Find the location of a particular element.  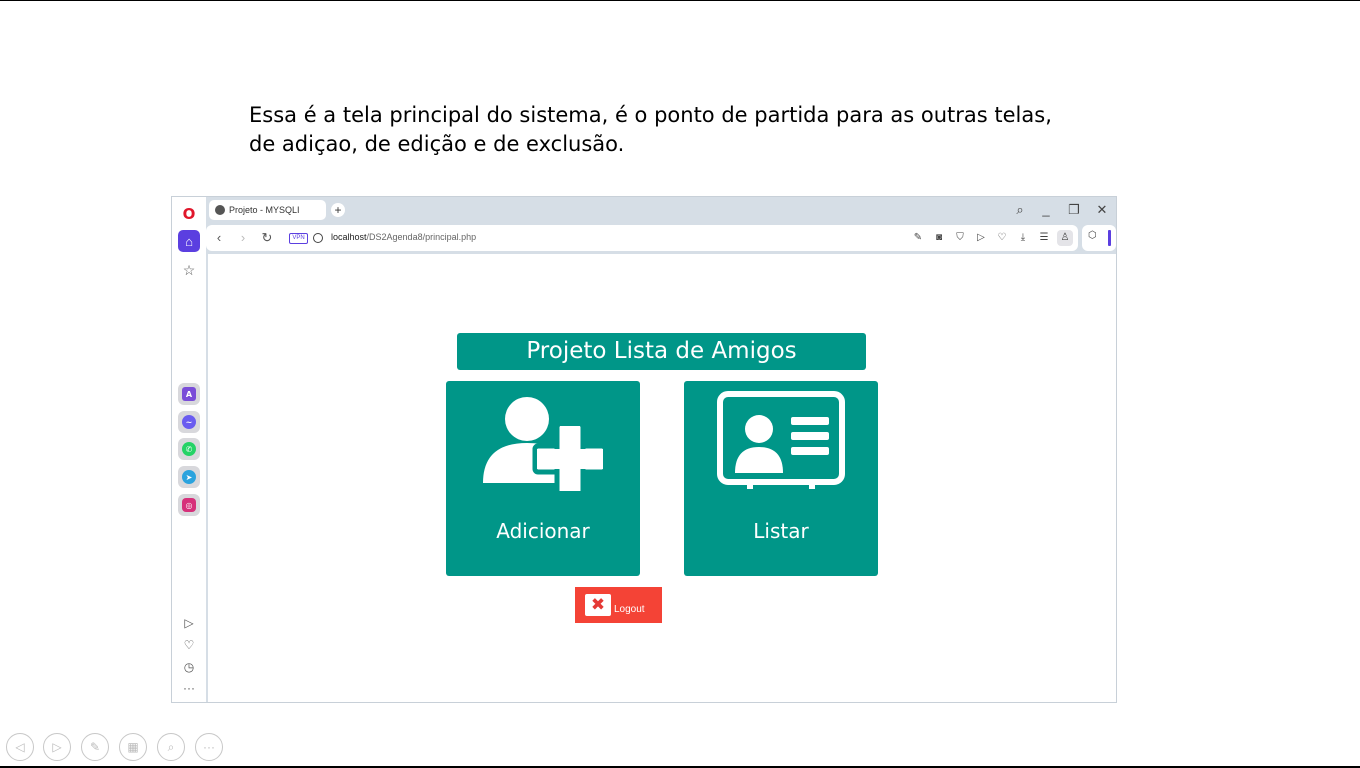

more-icon: ··· is located at coordinates (189, 688).